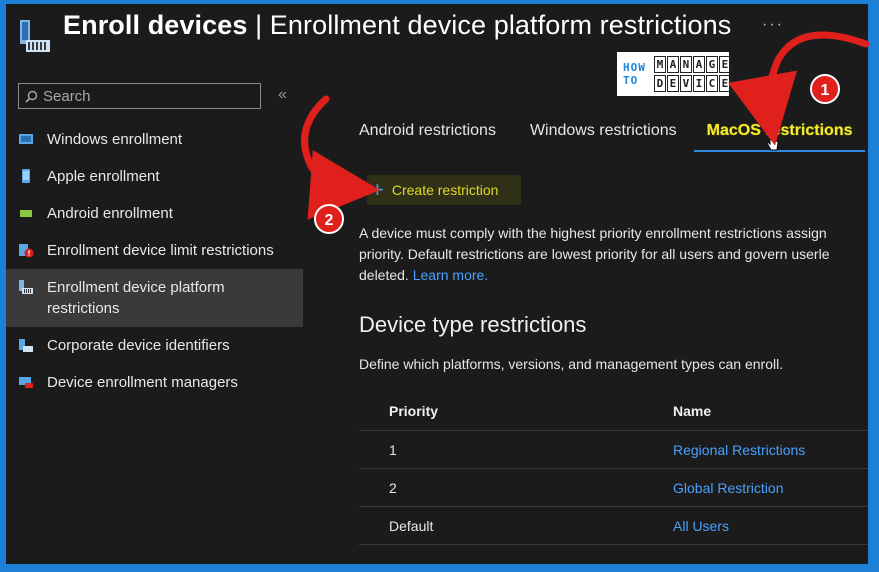 The image size is (879, 572). What do you see at coordinates (329, 219) in the screenshot?
I see `annotation-badge-2: 2` at bounding box center [329, 219].